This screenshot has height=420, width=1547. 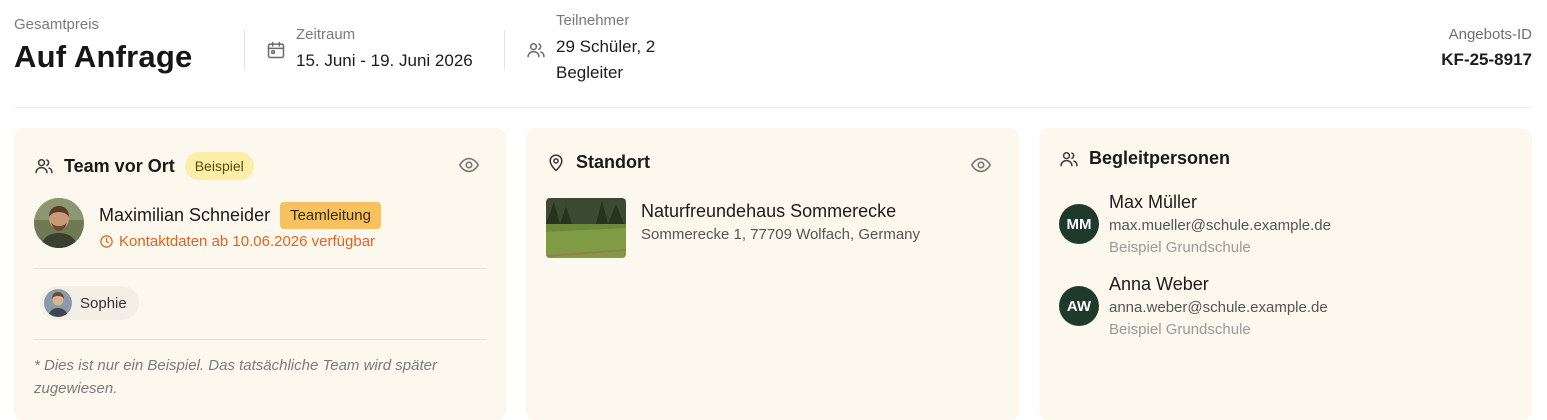 I want to click on total-price: Gesamtpreis Auf Anfrage, so click(x=103, y=45).